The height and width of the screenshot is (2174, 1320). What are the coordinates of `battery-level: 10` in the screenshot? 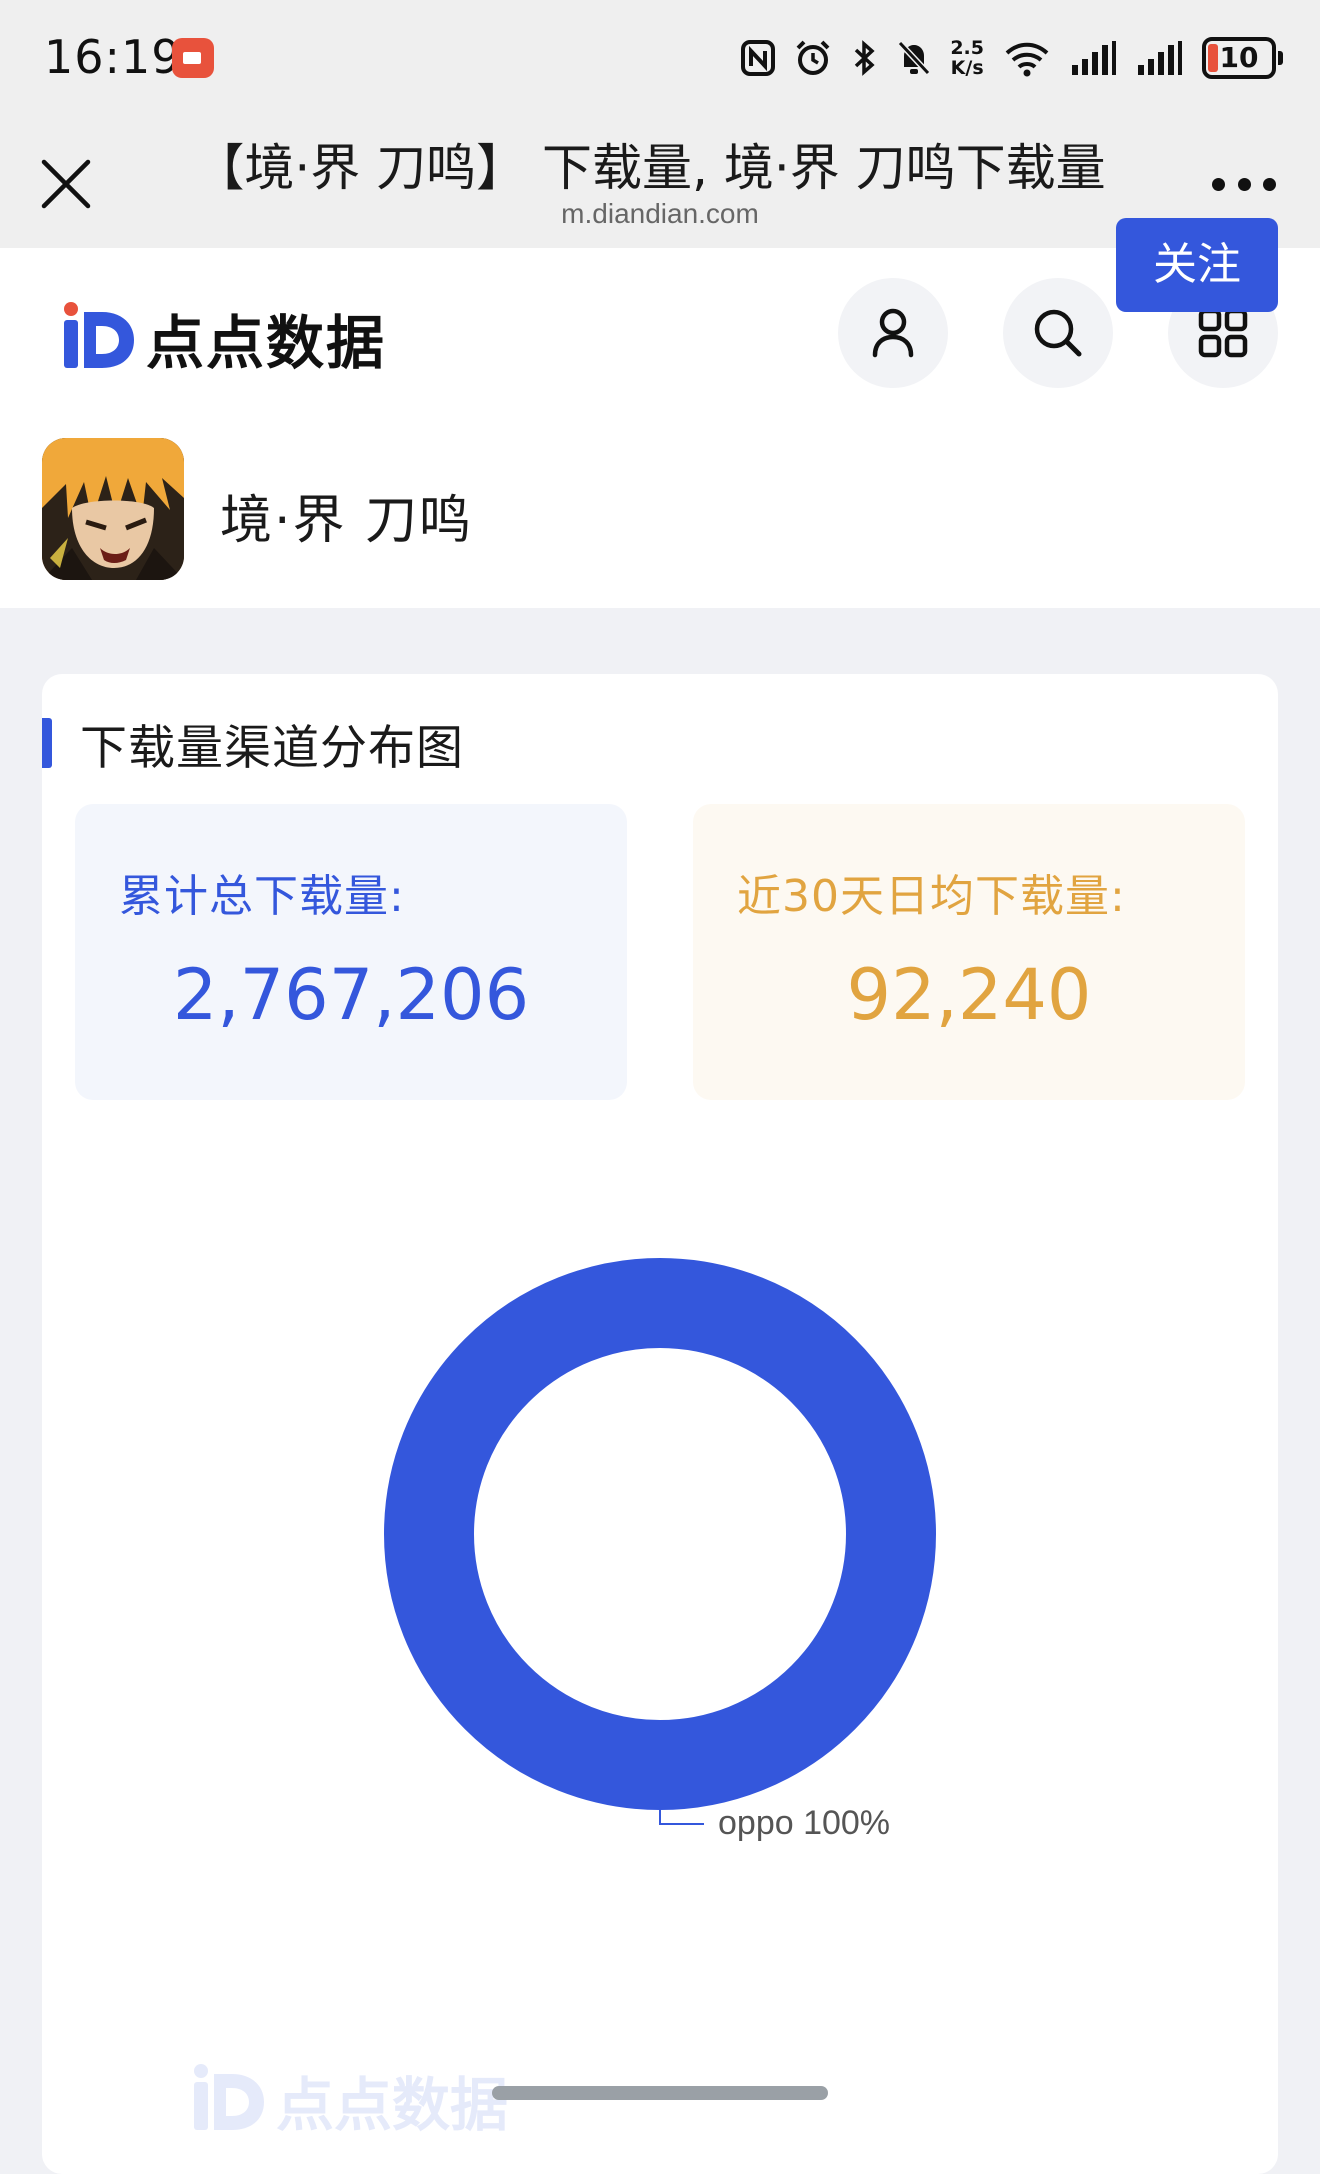 It's located at (1239, 57).